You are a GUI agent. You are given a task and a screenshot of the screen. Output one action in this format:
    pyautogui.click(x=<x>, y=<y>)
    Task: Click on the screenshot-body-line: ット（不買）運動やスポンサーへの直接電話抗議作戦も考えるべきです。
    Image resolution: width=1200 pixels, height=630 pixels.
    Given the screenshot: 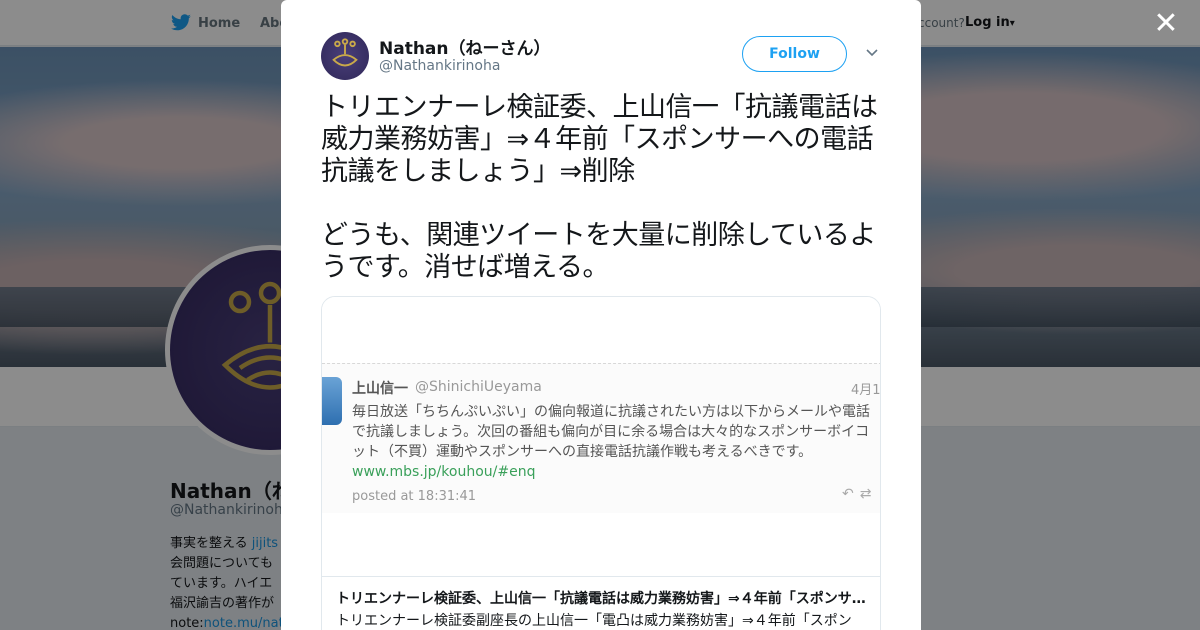 What is the action you would take?
    pyautogui.click(x=582, y=452)
    